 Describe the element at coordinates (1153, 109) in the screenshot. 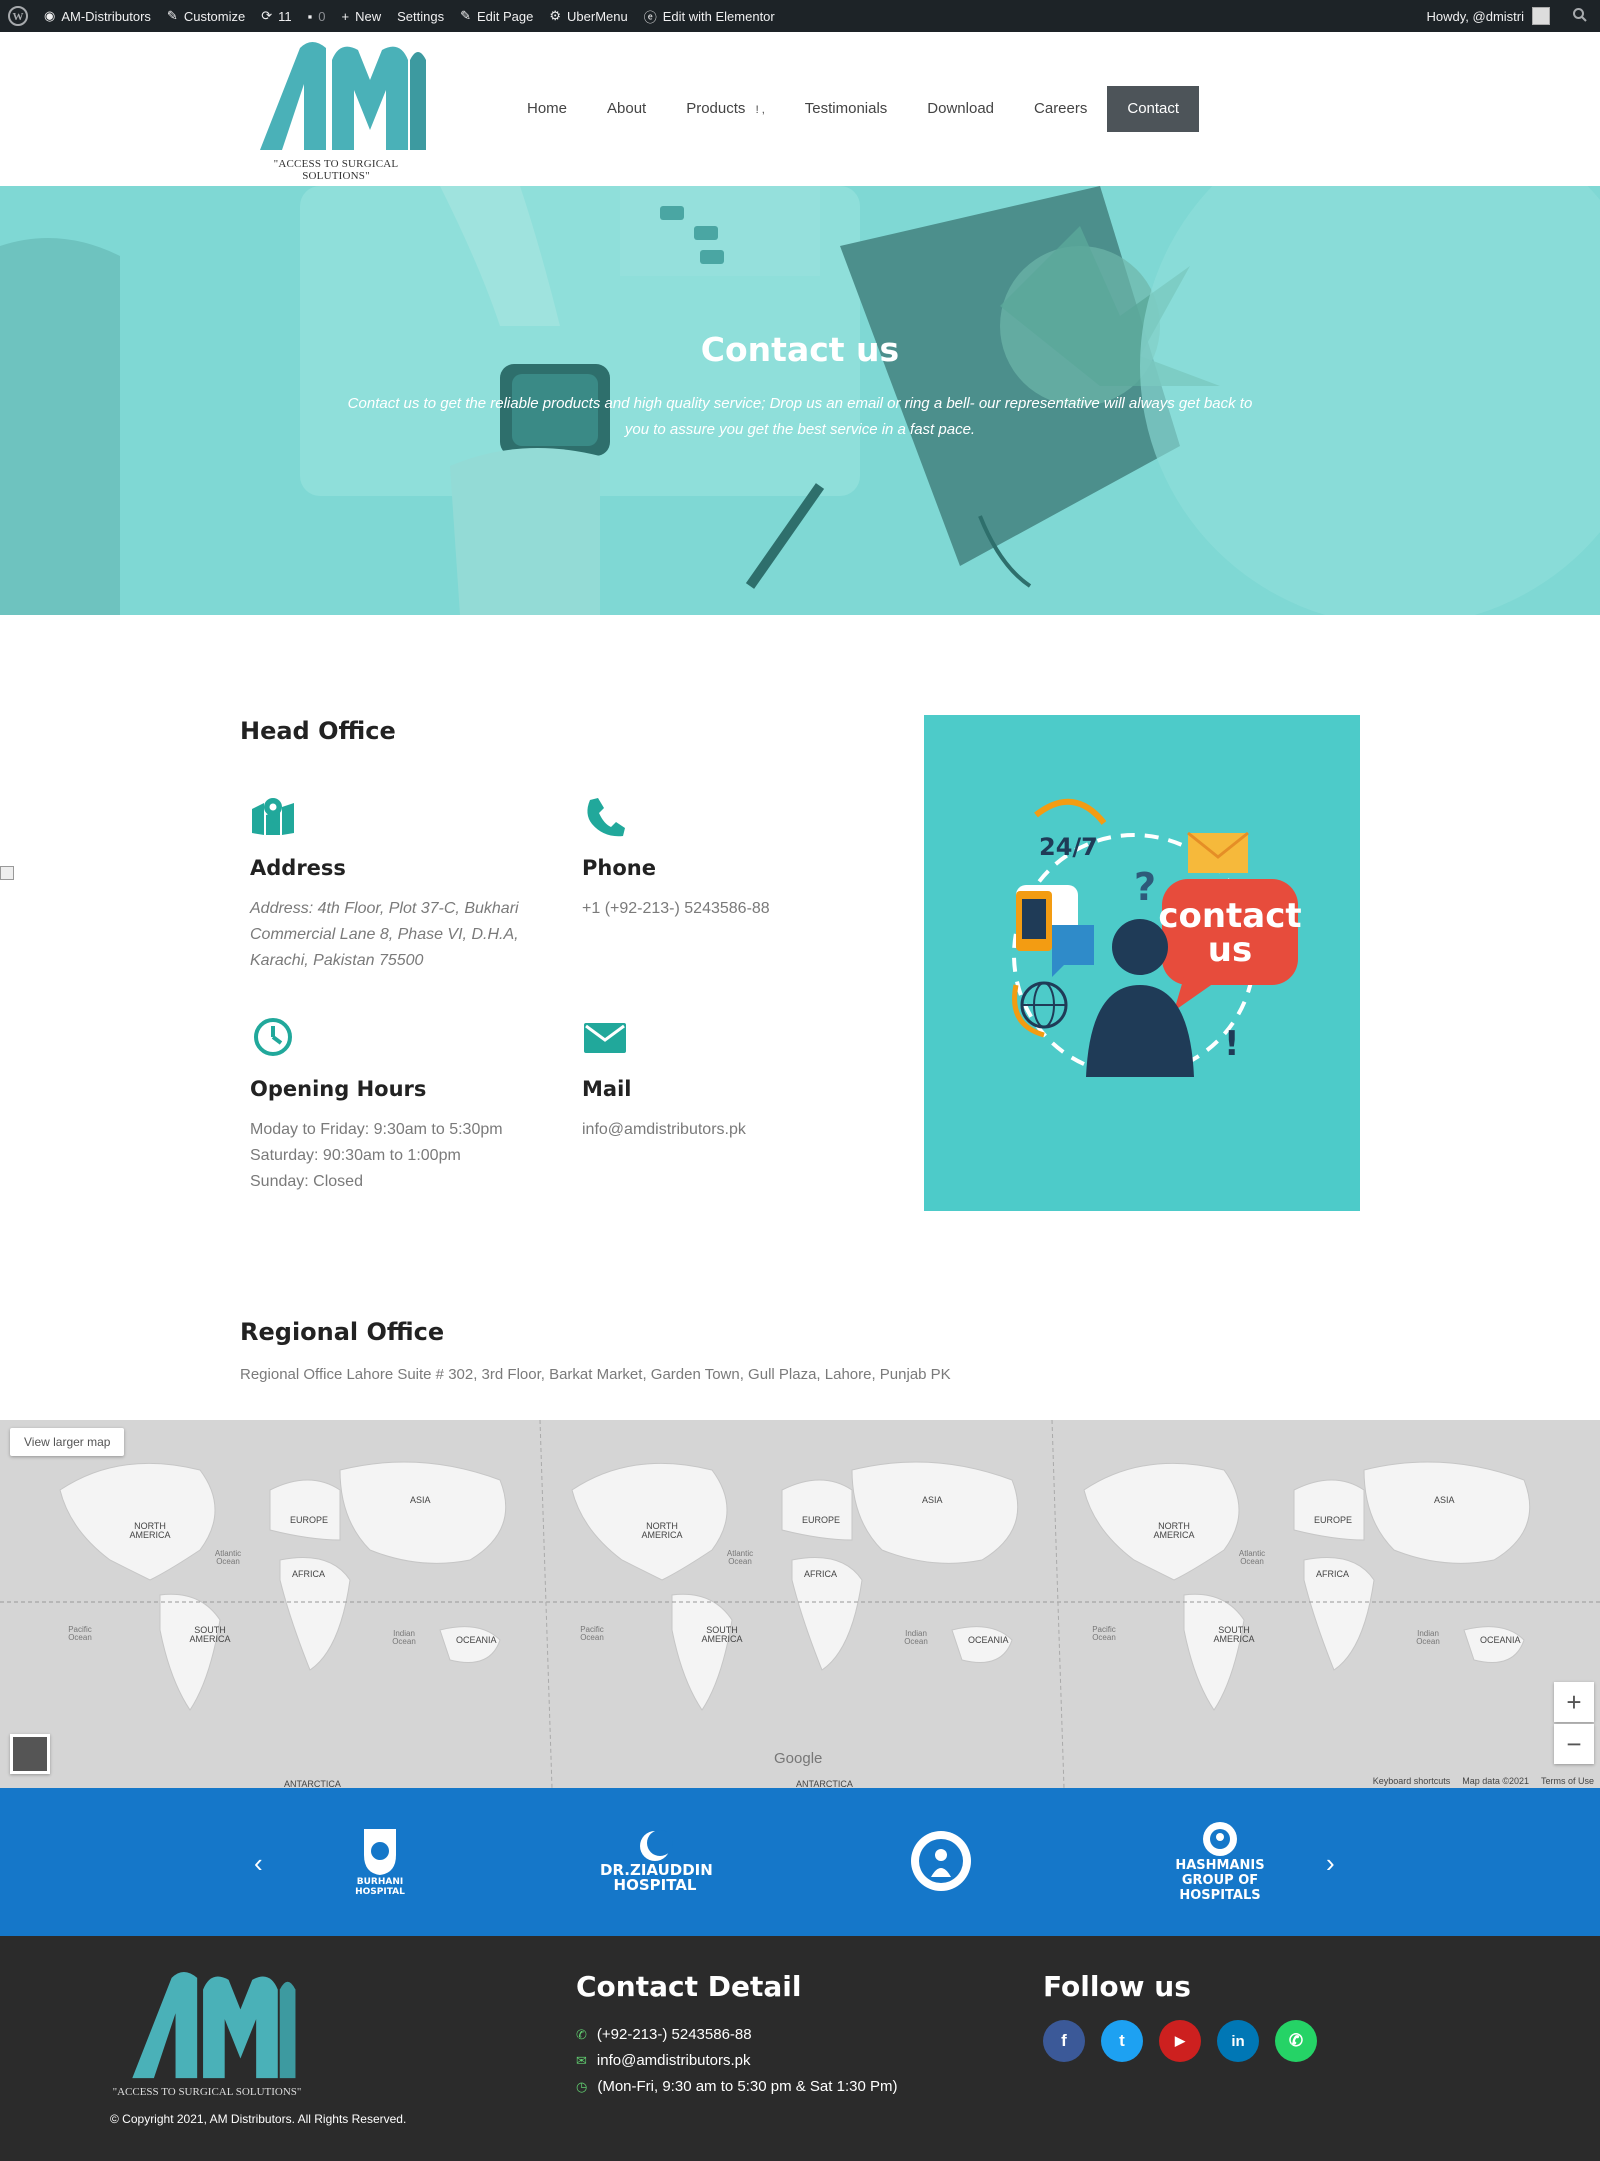

I see `nav-contact: Contact` at that location.